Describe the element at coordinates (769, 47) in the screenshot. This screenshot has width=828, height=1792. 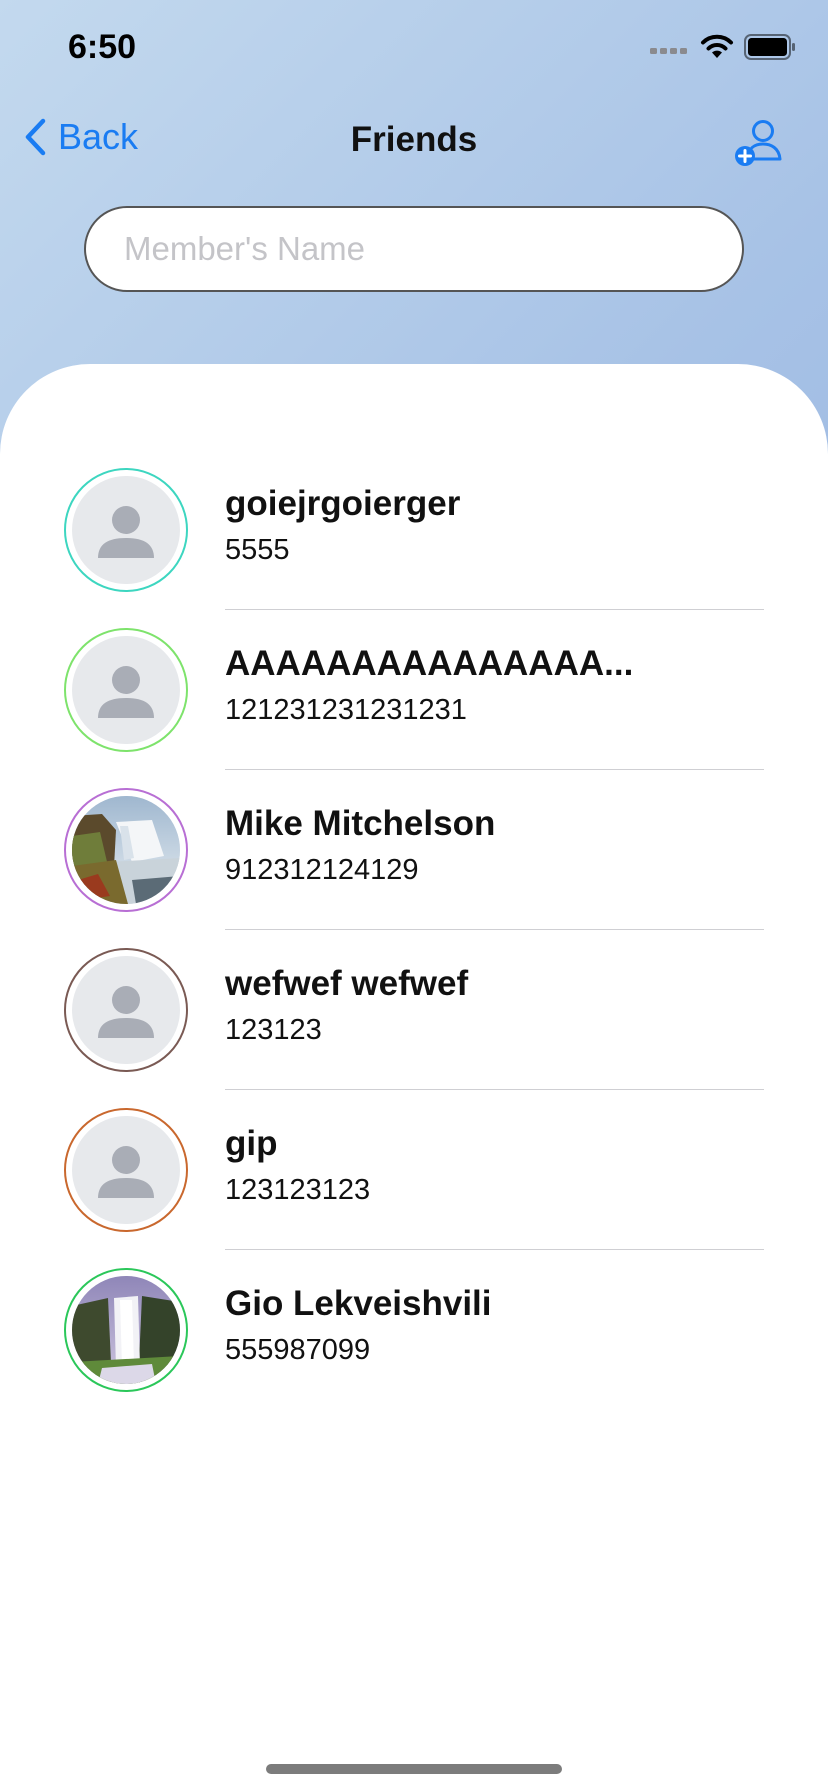
I see `battery-icon` at that location.